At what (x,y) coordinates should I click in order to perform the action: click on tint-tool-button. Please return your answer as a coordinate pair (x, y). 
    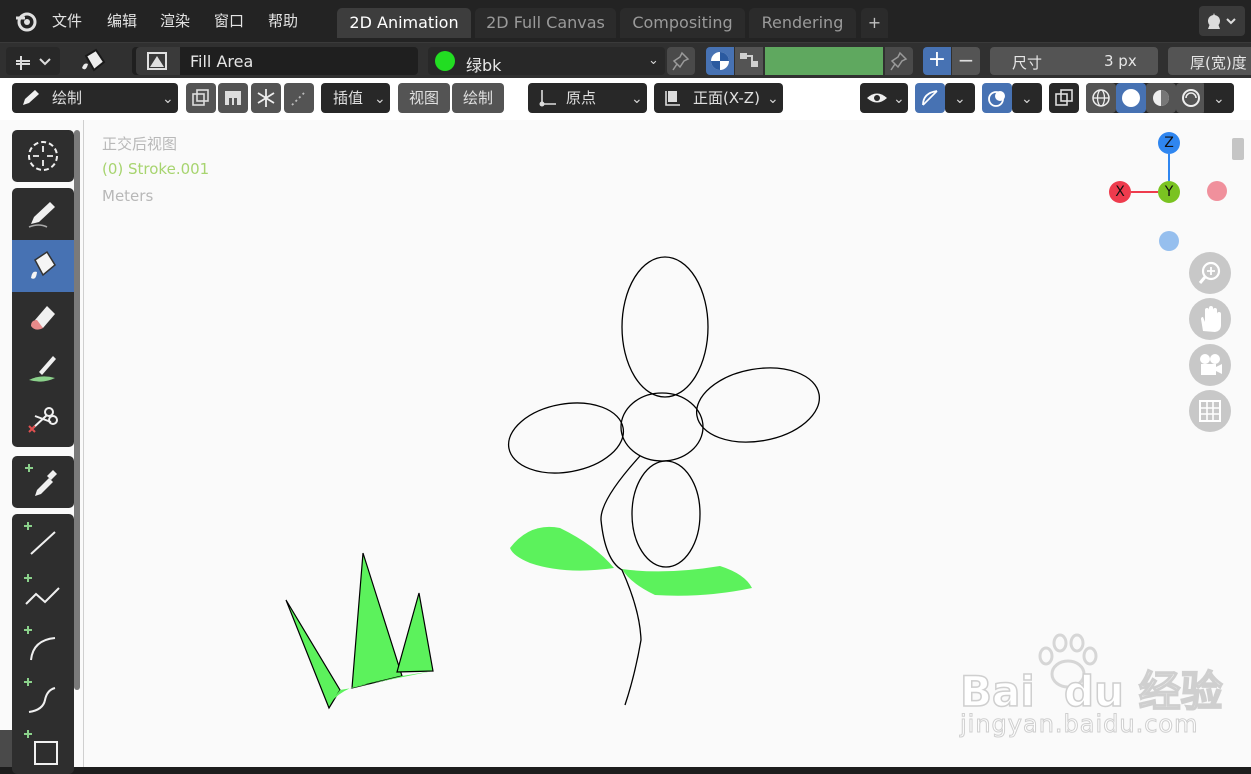
    Looking at the image, I should click on (43, 370).